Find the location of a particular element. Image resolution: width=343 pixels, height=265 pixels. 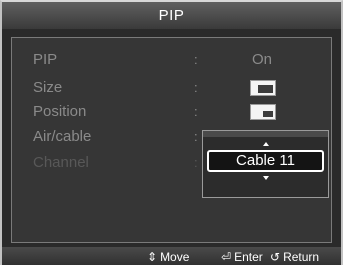

footer-hint-bar: ⇕ Move ⏎ Enter ↺ Return is located at coordinates (171, 256).